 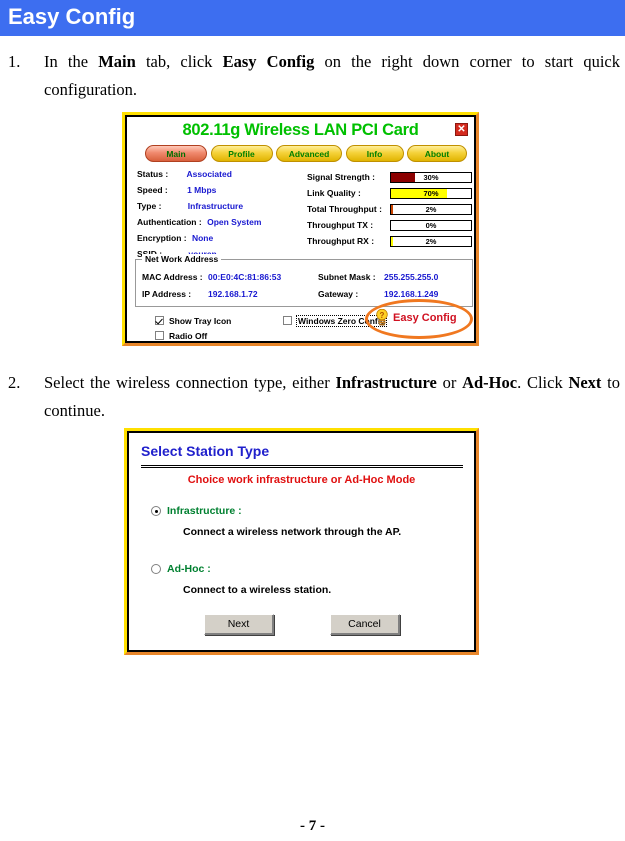 I want to click on meter-signal-strength: Signal Strength : 30%, so click(x=390, y=177).